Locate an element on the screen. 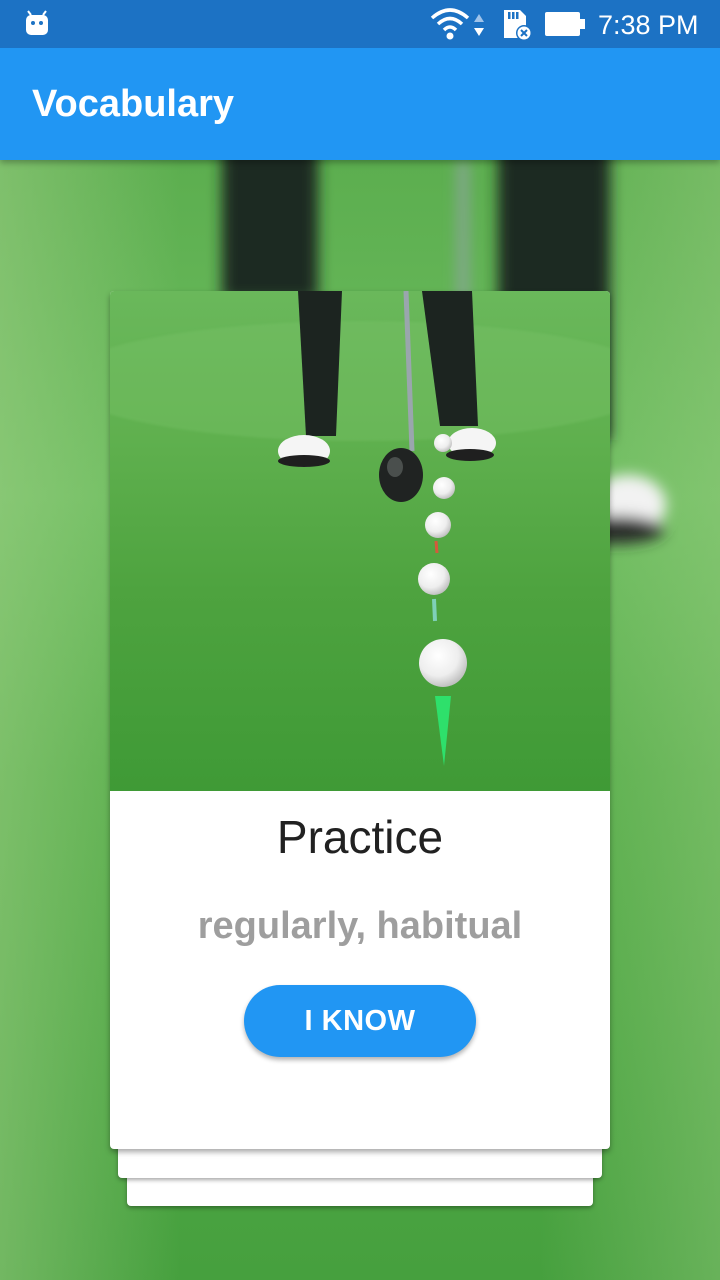  status-time: 7:38 PM is located at coordinates (648, 25).